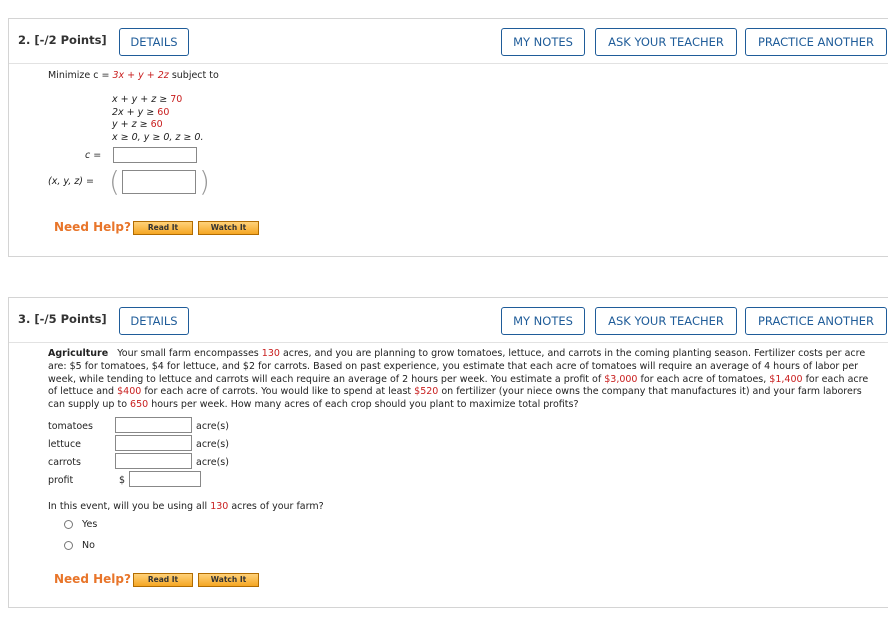 This screenshot has height=644, width=888. I want to click on yes-label: Yes, so click(90, 524).